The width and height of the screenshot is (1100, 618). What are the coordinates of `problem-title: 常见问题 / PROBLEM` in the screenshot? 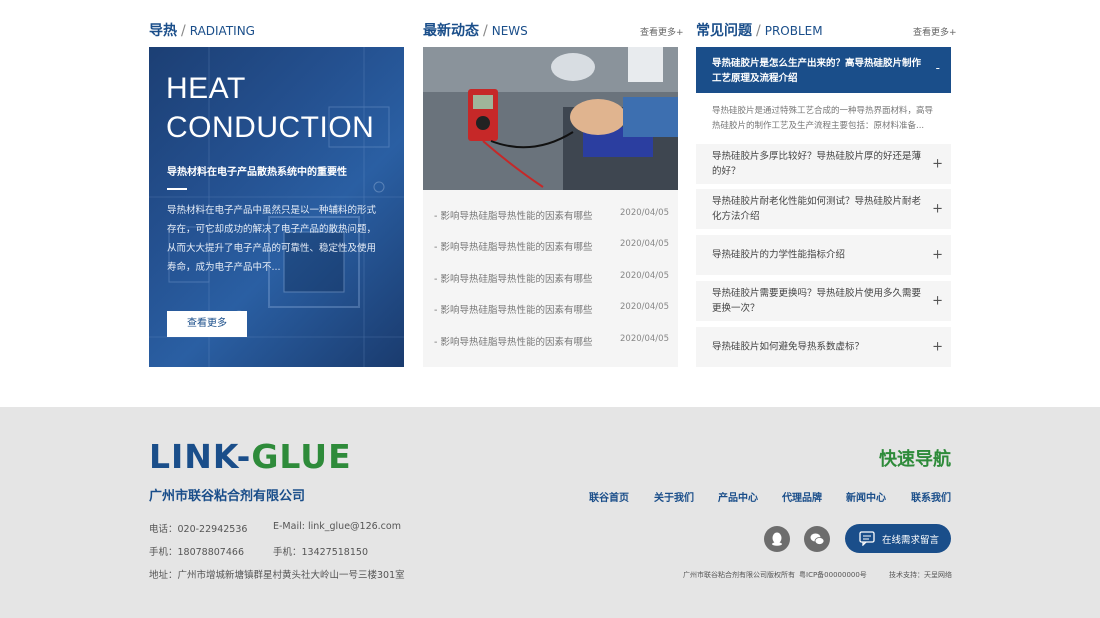 It's located at (759, 30).